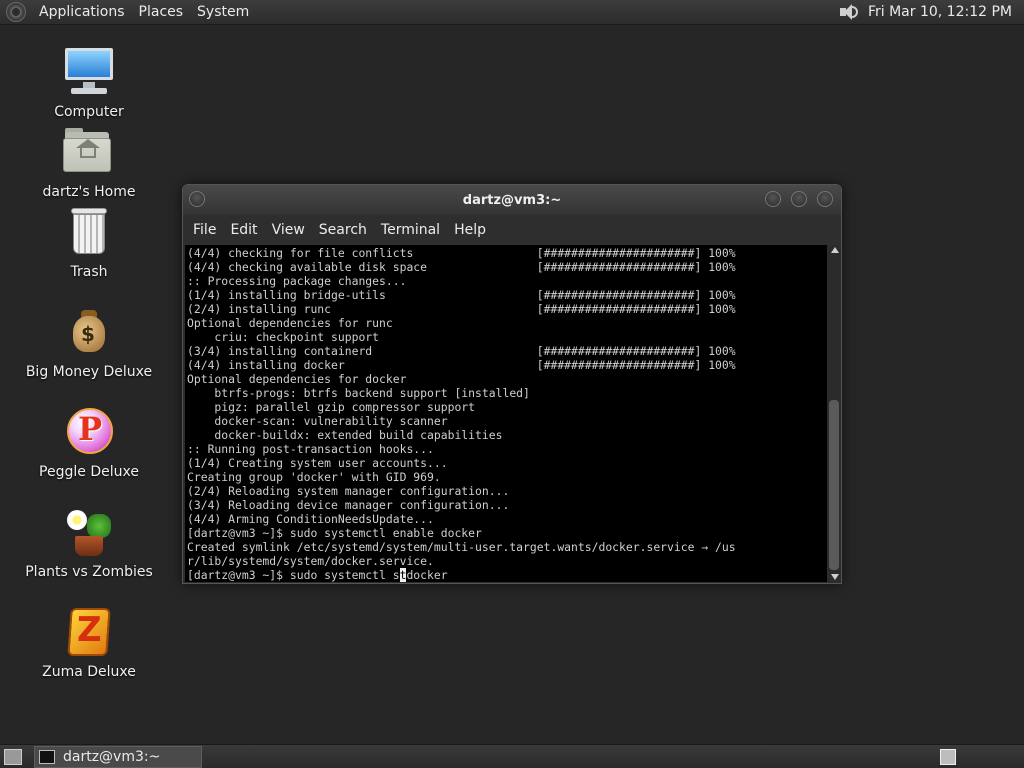  Describe the element at coordinates (89, 232) in the screenshot. I see `trash-icon` at that location.